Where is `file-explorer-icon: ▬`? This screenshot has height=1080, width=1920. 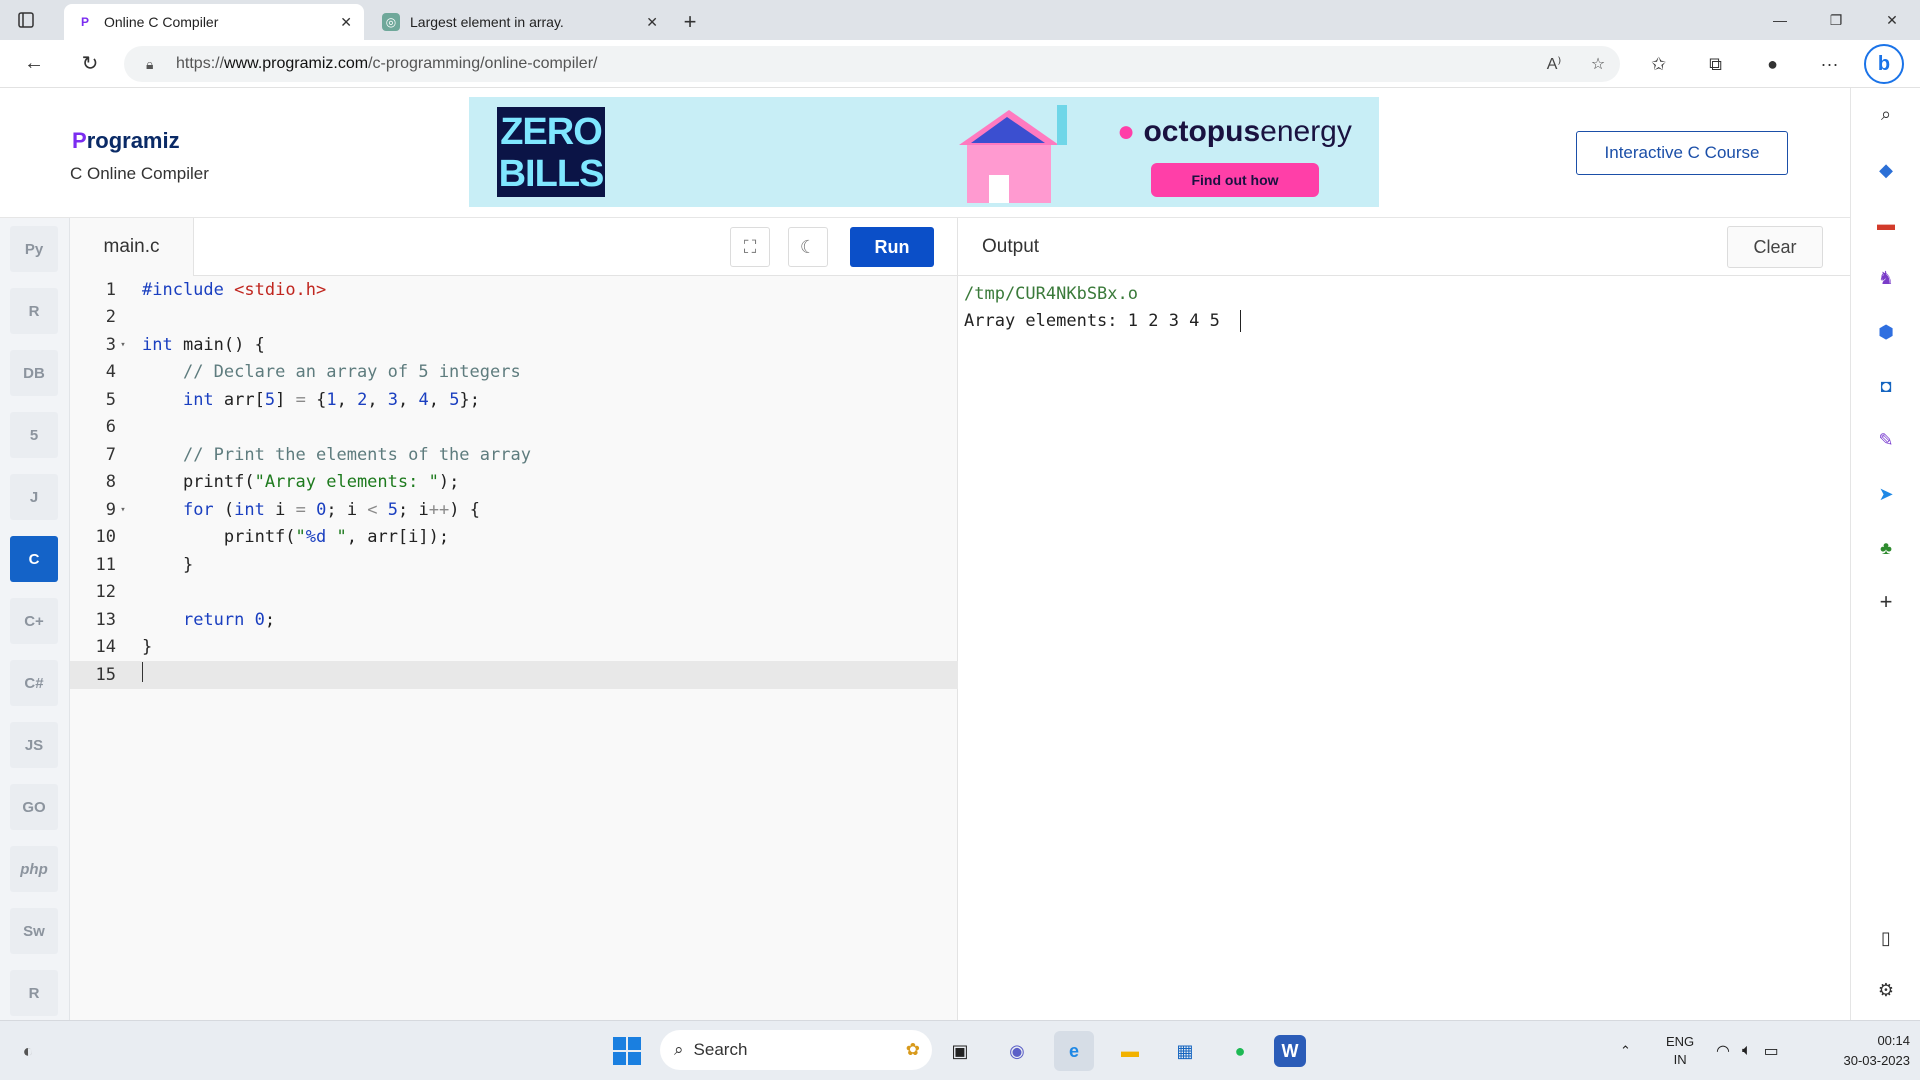 file-explorer-icon: ▬ is located at coordinates (1130, 1051).